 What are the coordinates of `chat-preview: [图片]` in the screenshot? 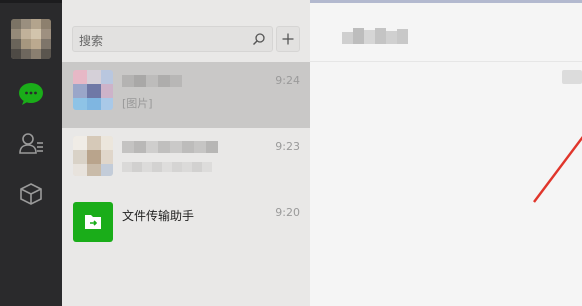 It's located at (137, 103).